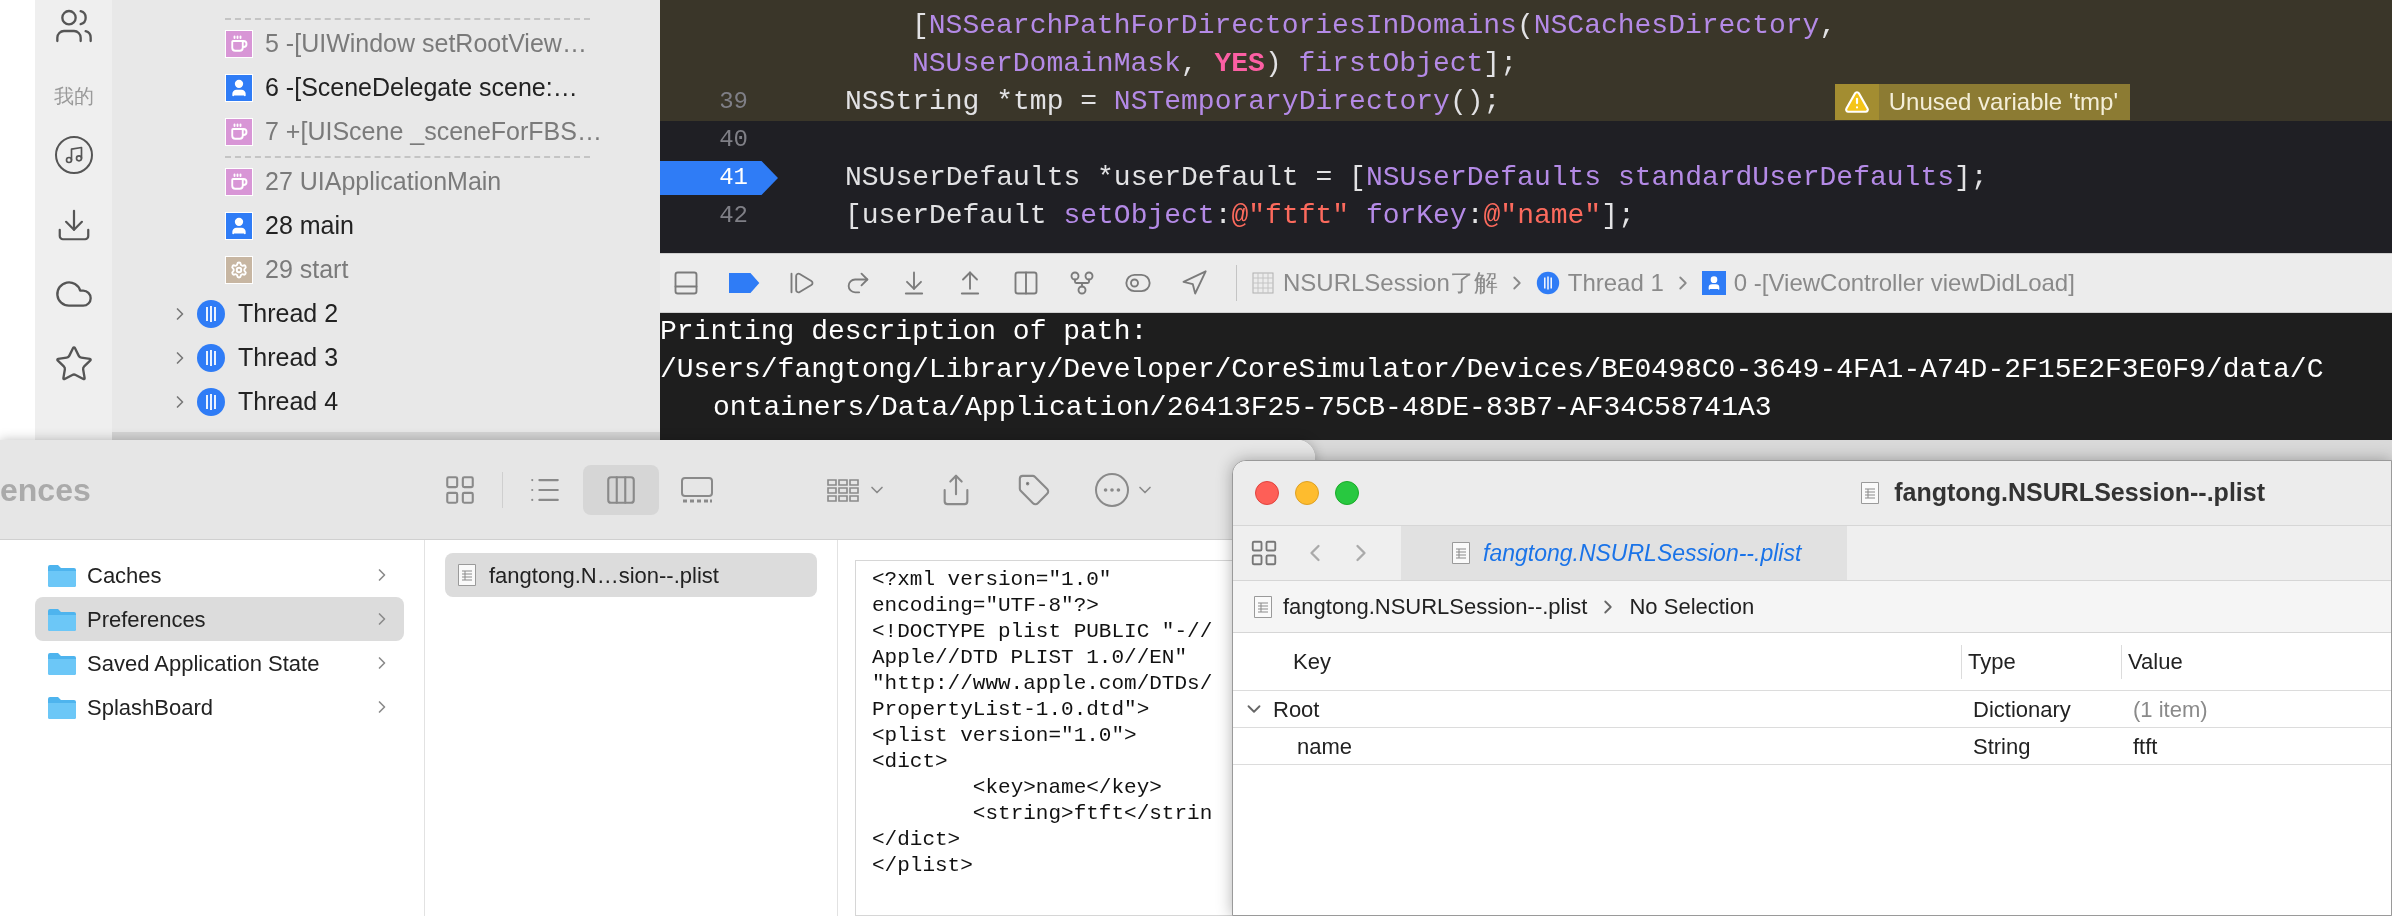 Image resolution: width=2392 pixels, height=916 pixels. I want to click on xml-line: </plist>, so click(922, 865).